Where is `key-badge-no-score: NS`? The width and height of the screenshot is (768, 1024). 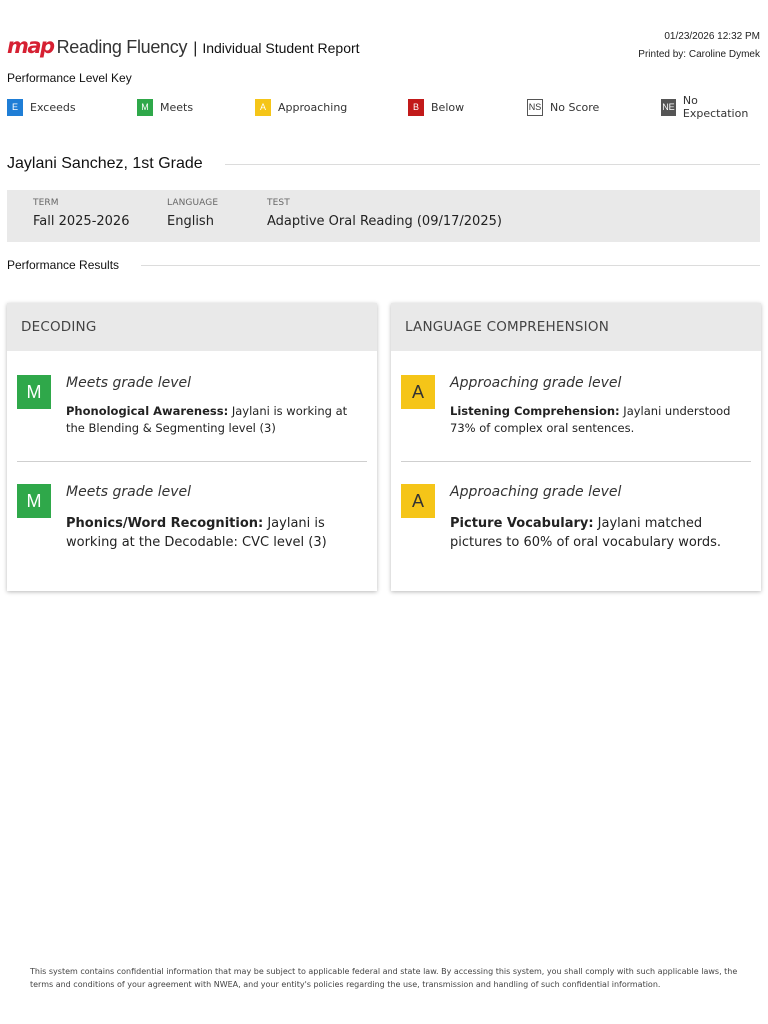
key-badge-no-score: NS is located at coordinates (535, 107).